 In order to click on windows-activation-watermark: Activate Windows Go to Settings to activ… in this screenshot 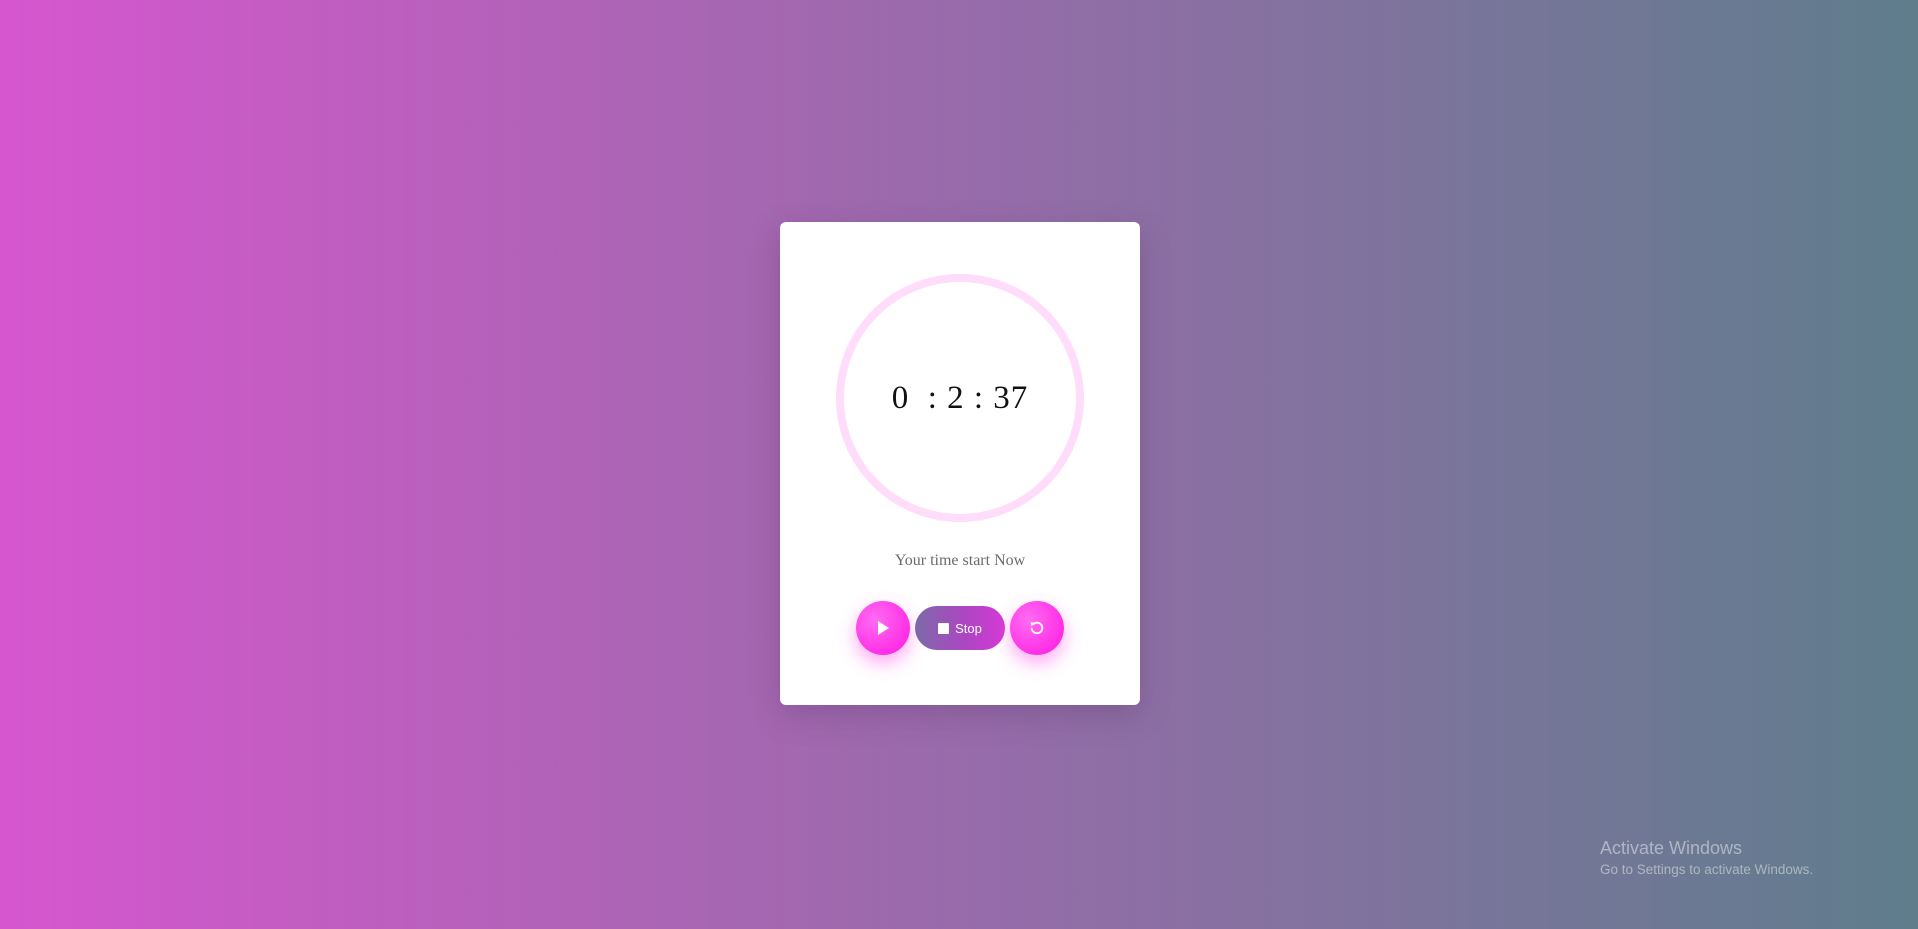, I will do `click(1706, 857)`.